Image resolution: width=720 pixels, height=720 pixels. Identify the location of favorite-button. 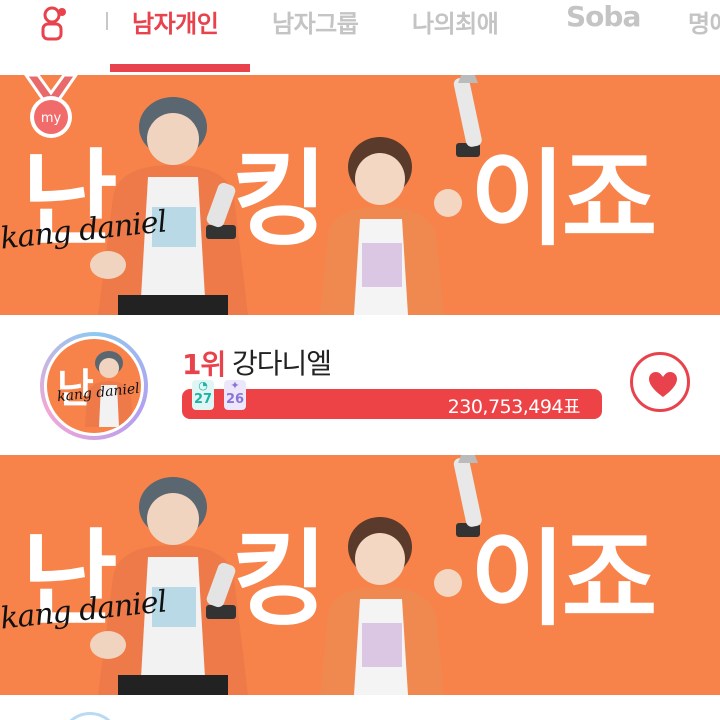
(660, 382).